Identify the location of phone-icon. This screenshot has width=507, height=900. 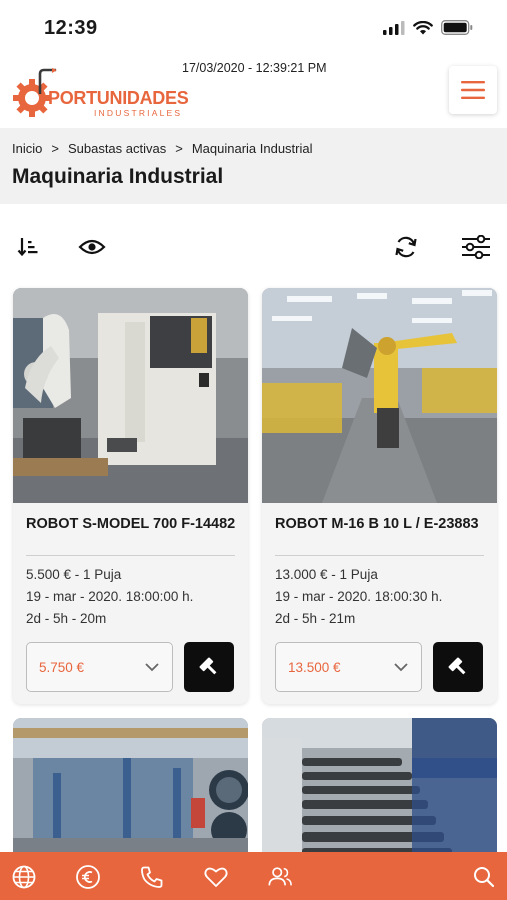
(152, 877).